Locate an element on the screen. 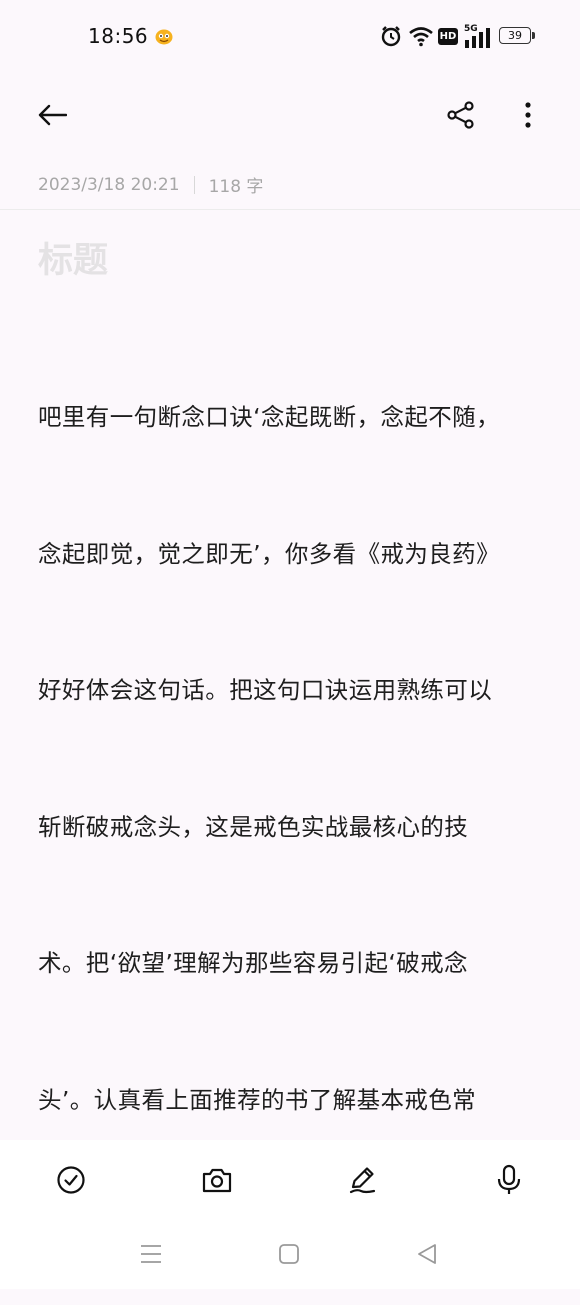 The width and height of the screenshot is (580, 1305). microphone-icon is located at coordinates (509, 1179).